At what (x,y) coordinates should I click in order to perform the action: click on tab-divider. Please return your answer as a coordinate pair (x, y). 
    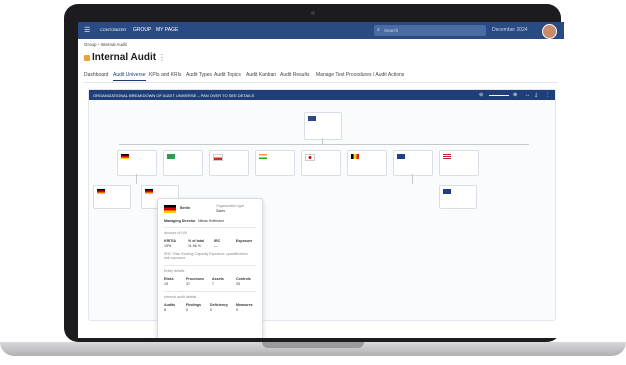
    Looking at the image, I should click on (321, 82).